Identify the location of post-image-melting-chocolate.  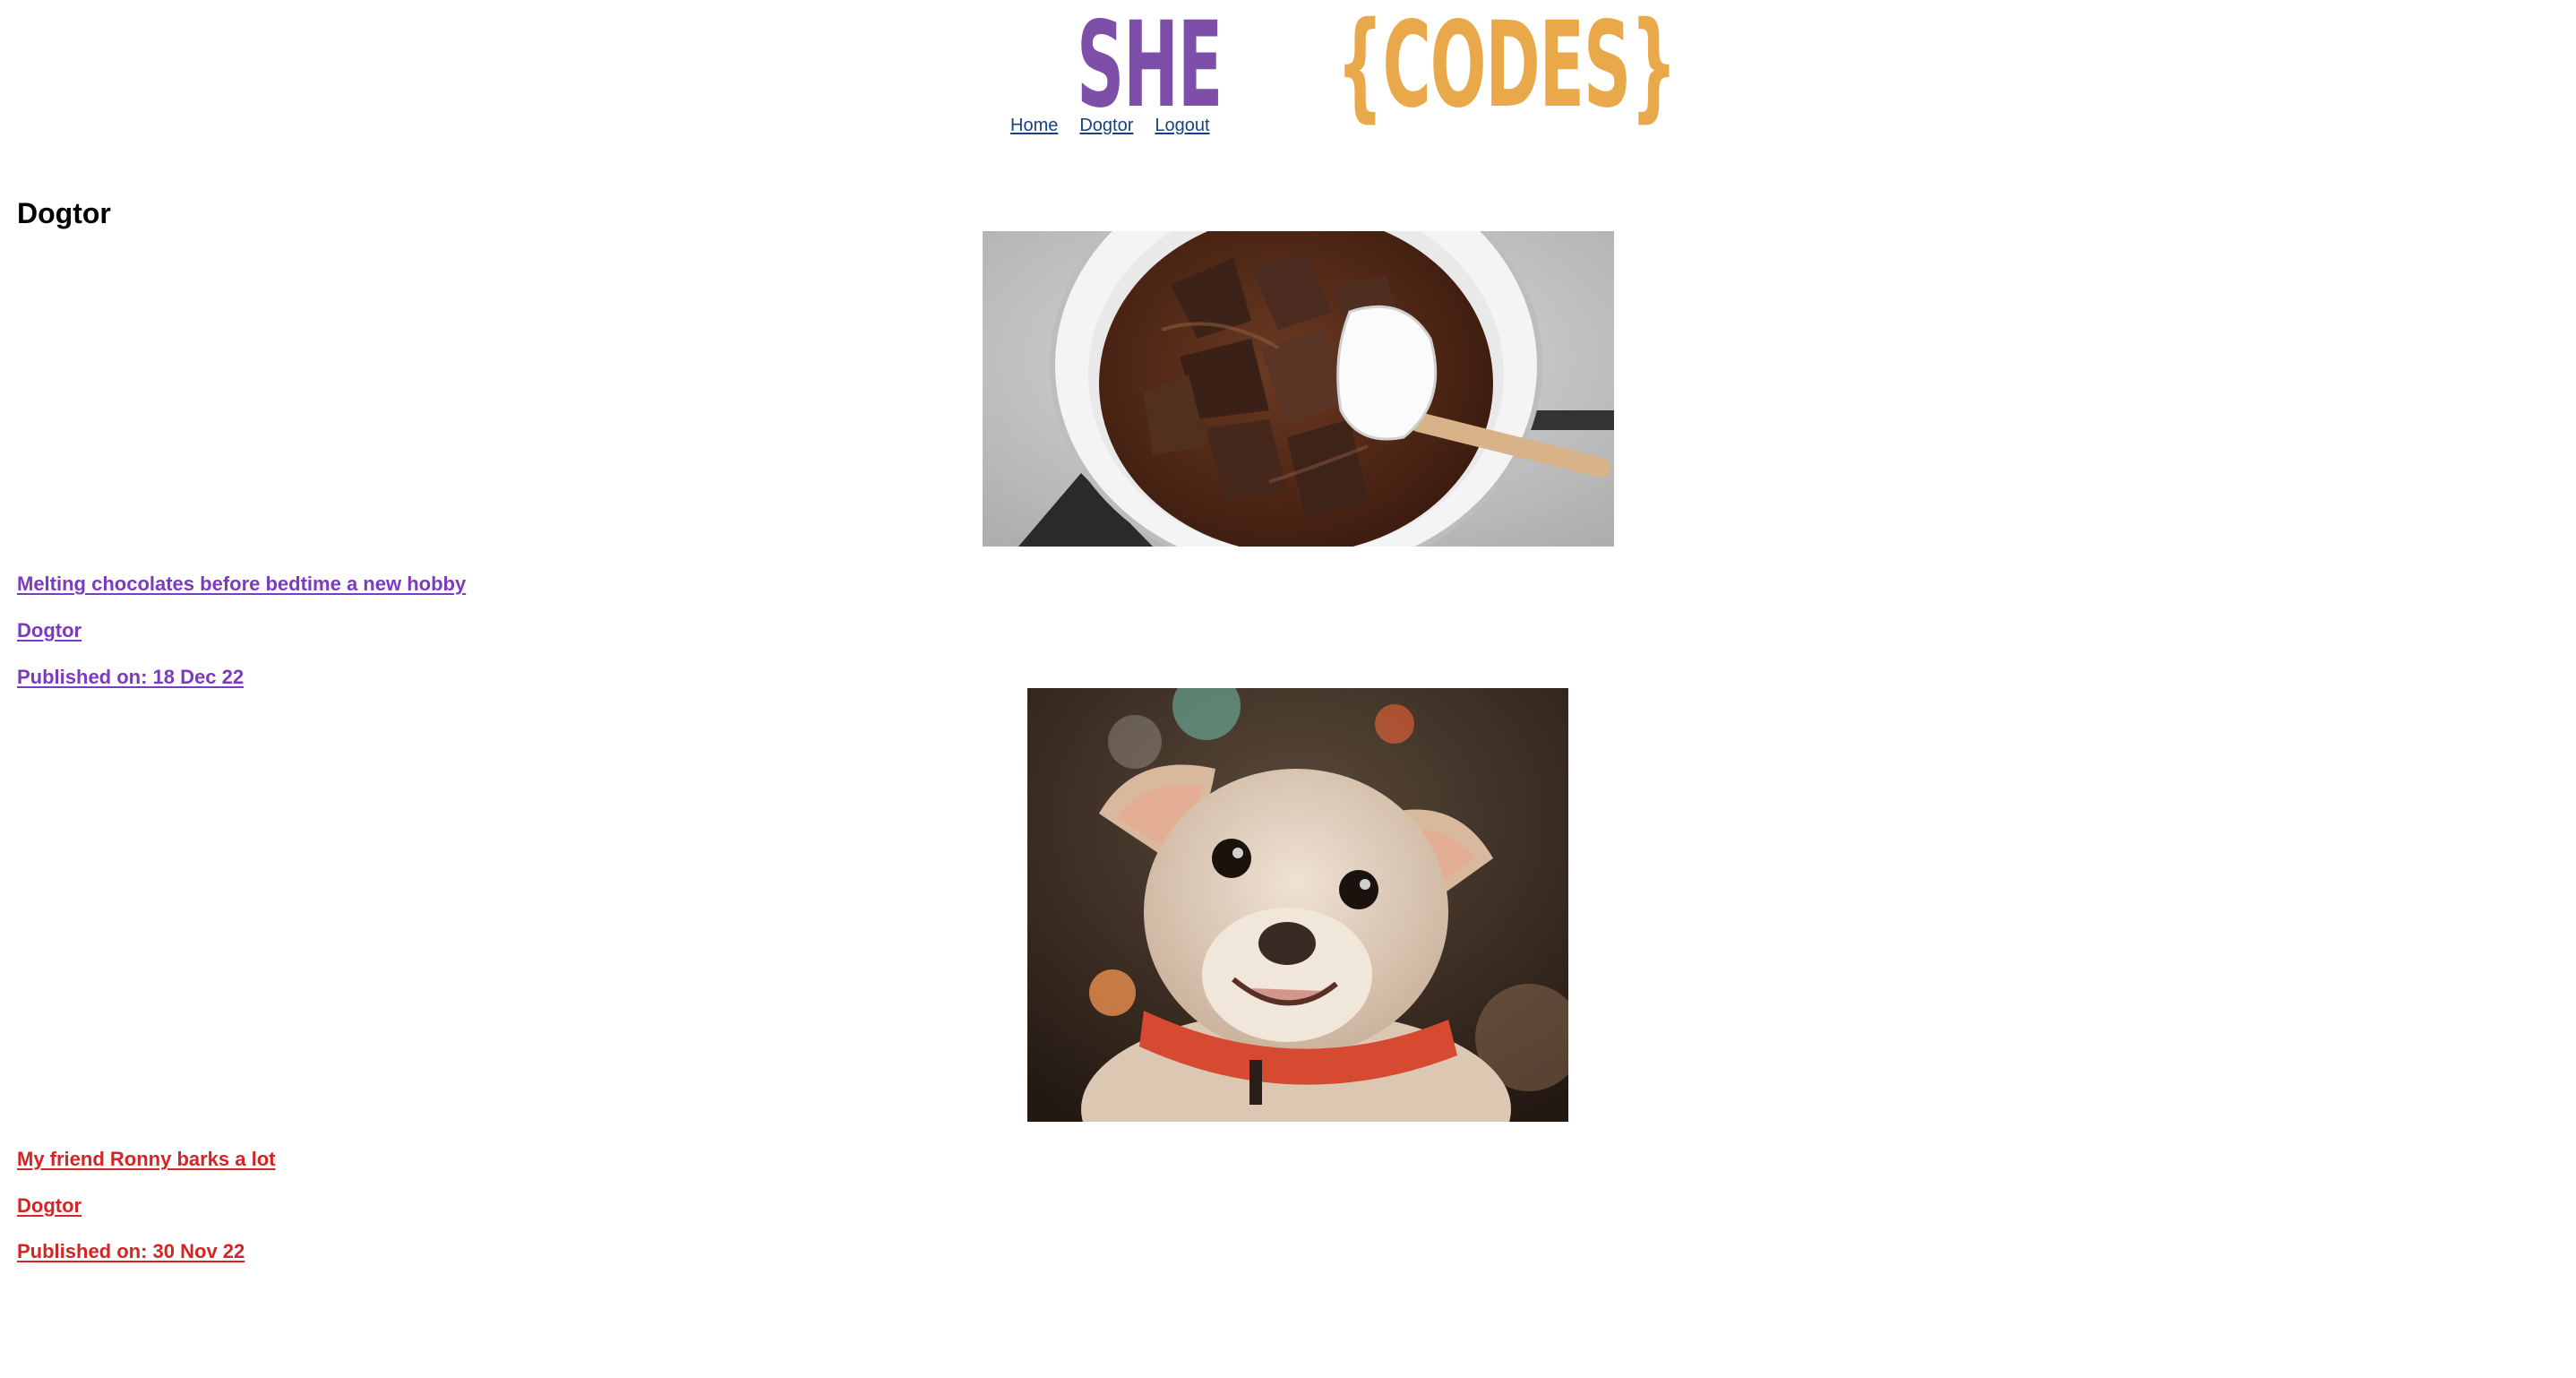
(1298, 389).